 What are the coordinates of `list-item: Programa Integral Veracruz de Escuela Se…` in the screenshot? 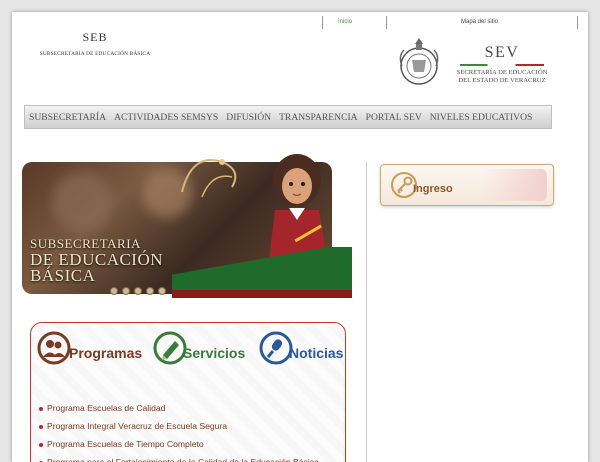 It's located at (179, 426).